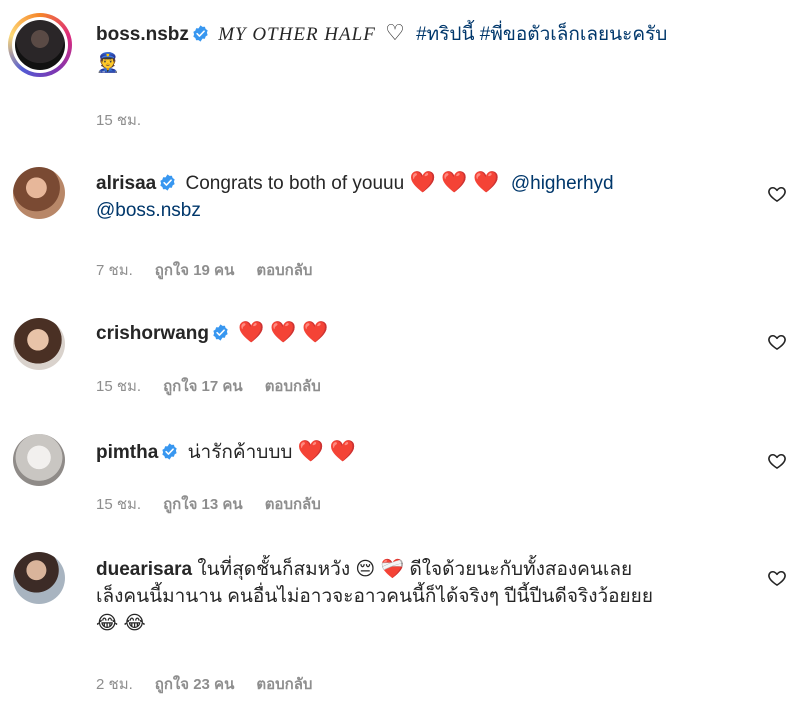  Describe the element at coordinates (203, 386) in the screenshot. I see `comment-likes-count: ถูกใจ 17 คน` at that location.